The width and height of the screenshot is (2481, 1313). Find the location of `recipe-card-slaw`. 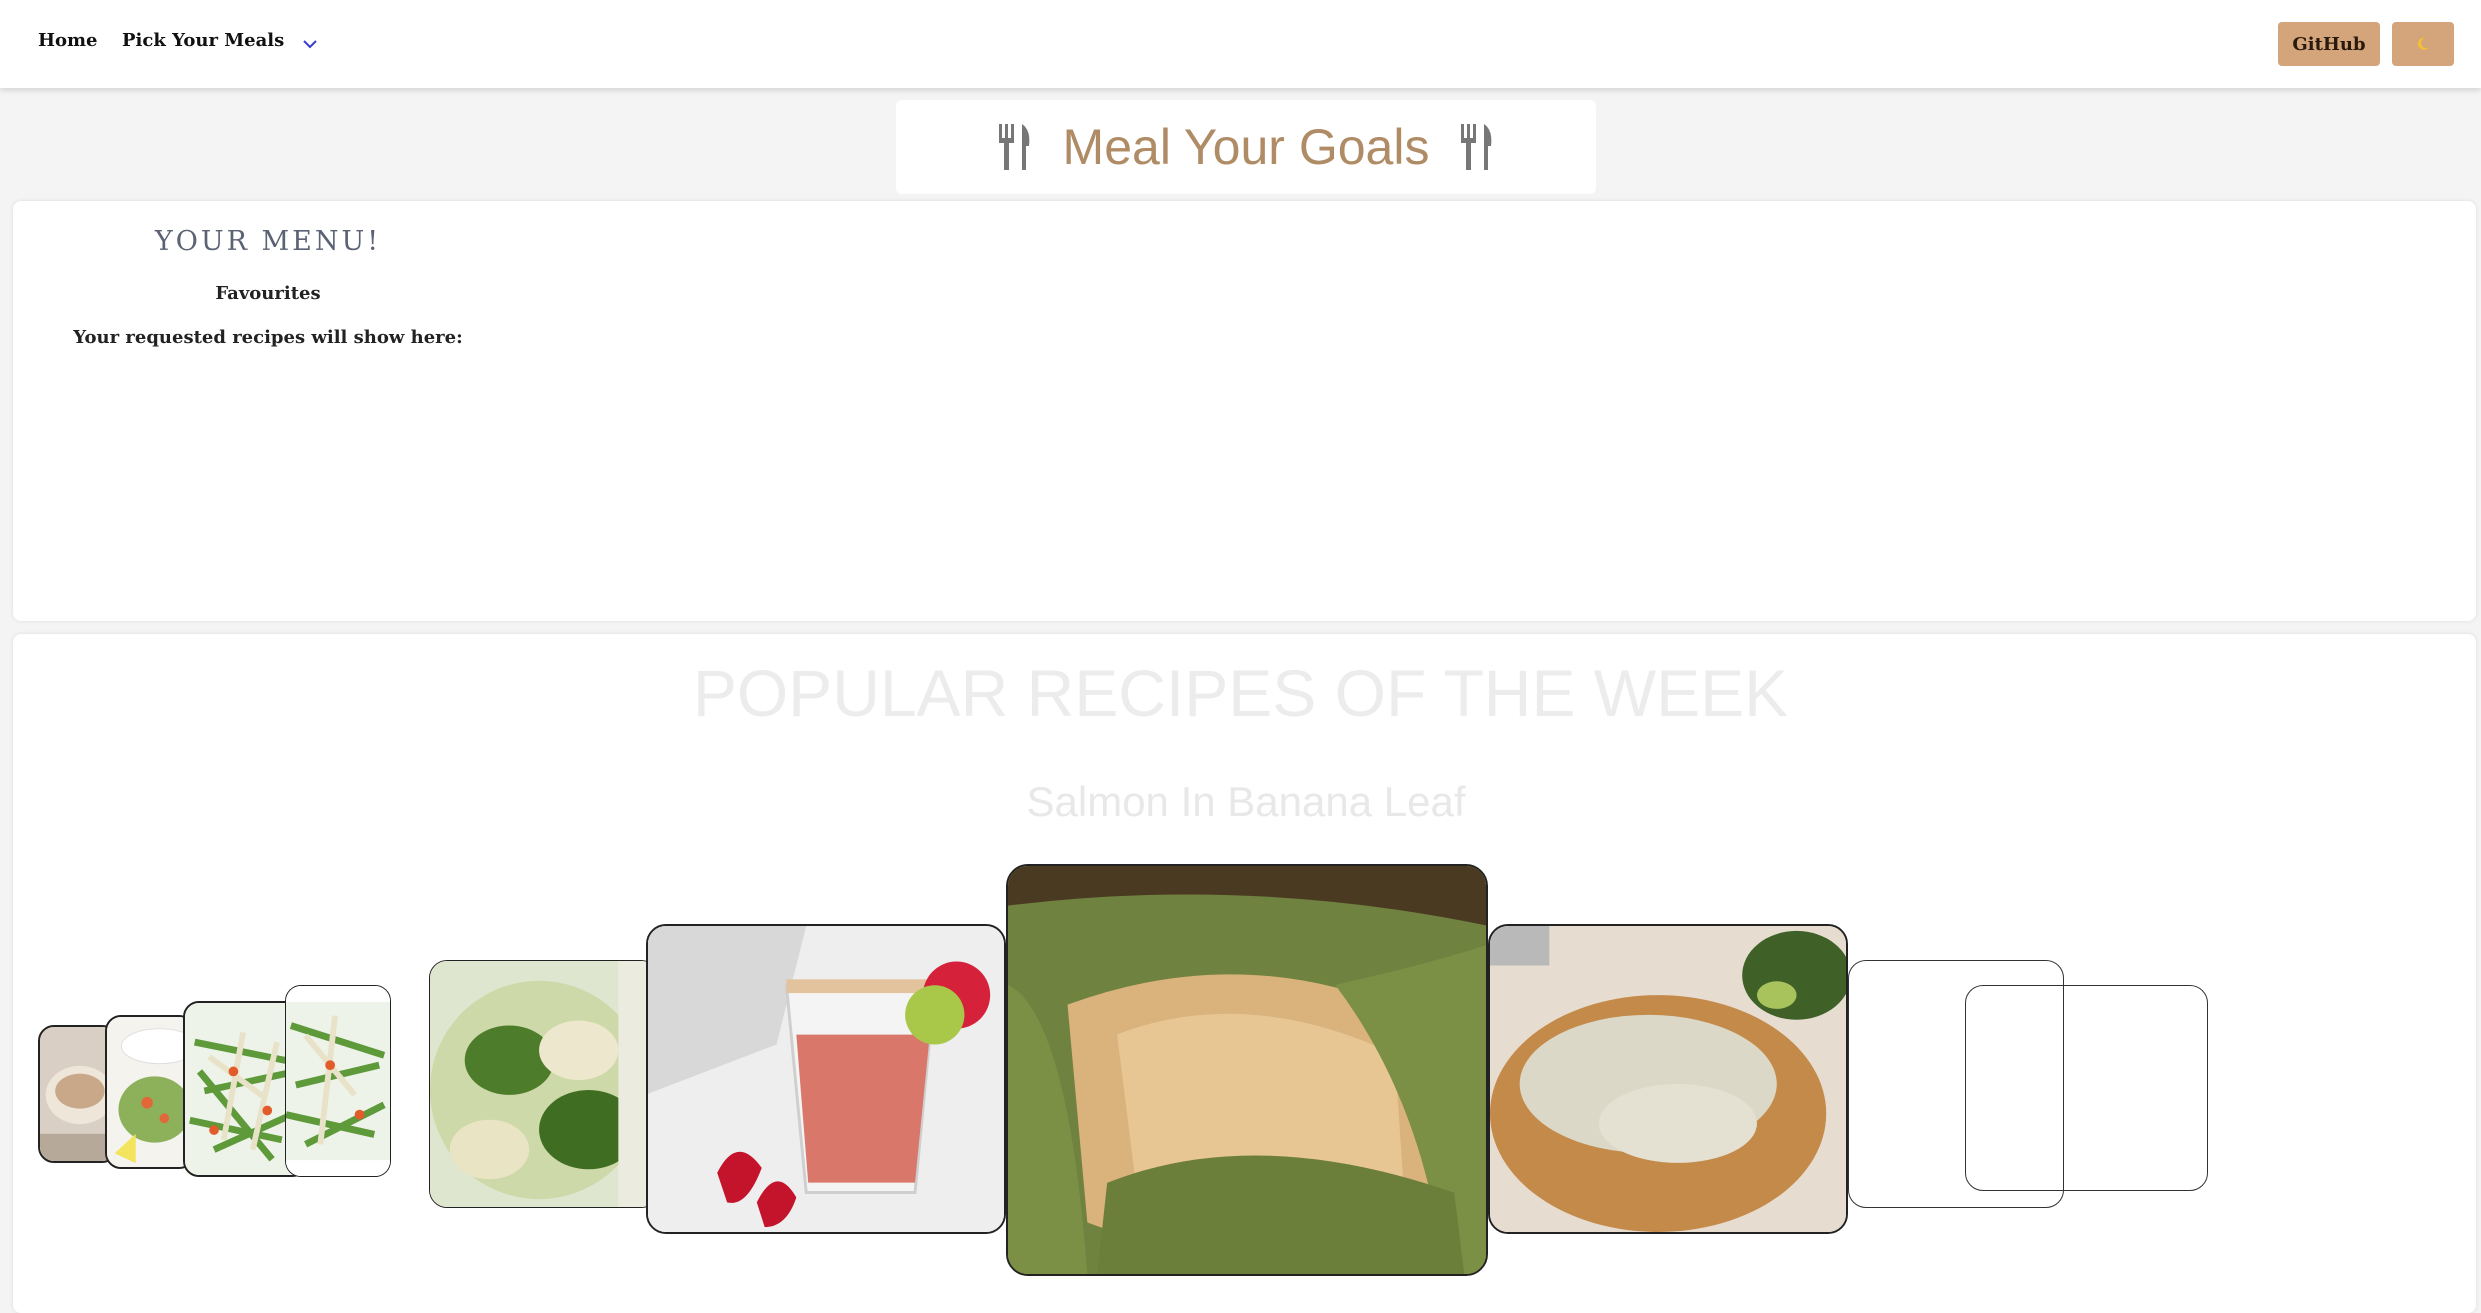

recipe-card-slaw is located at coordinates (338, 1081).